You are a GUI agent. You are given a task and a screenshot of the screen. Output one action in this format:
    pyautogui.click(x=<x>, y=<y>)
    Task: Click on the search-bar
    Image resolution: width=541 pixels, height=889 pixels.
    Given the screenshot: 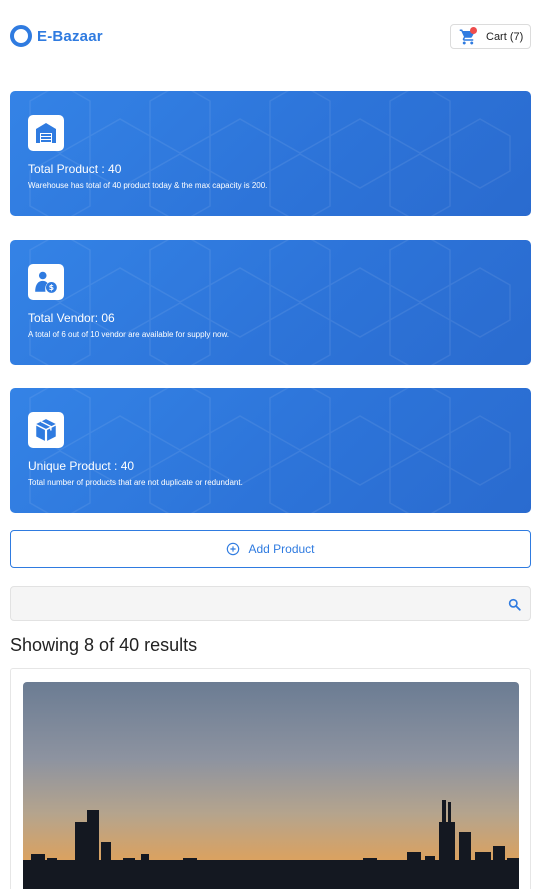 What is the action you would take?
    pyautogui.click(x=270, y=603)
    